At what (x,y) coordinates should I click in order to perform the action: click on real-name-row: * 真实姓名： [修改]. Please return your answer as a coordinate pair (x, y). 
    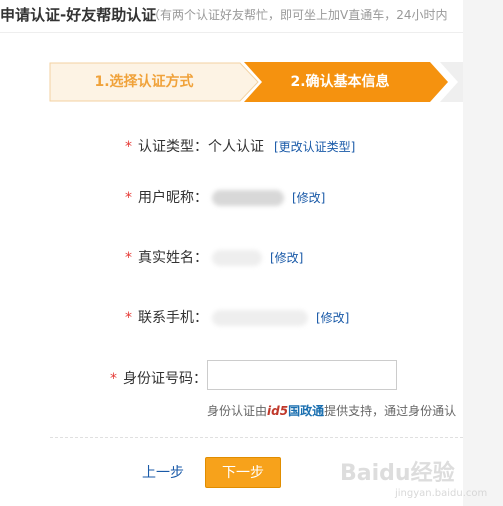
    Looking at the image, I should click on (214, 257).